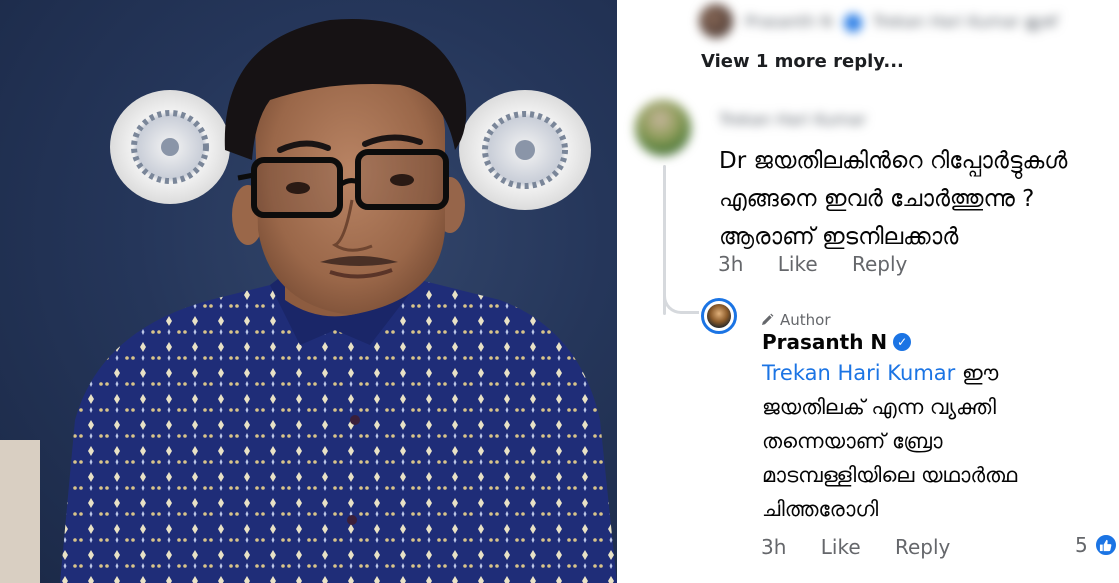  What do you see at coordinates (824, 342) in the screenshot?
I see `reply-author-name: Prasanth N` at bounding box center [824, 342].